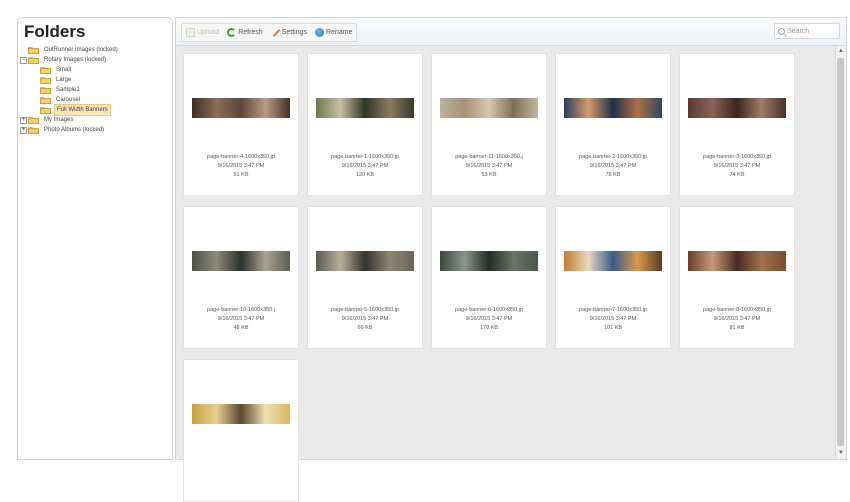 Image resolution: width=850 pixels, height=502 pixels. Describe the element at coordinates (365, 328) in the screenshot. I see `file-size: 66 KB` at that location.